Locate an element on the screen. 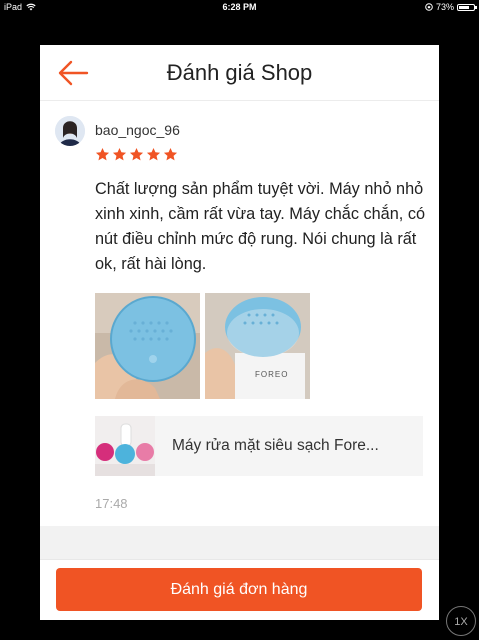 This screenshot has width=479, height=640. review-photo-image is located at coordinates (147, 346).